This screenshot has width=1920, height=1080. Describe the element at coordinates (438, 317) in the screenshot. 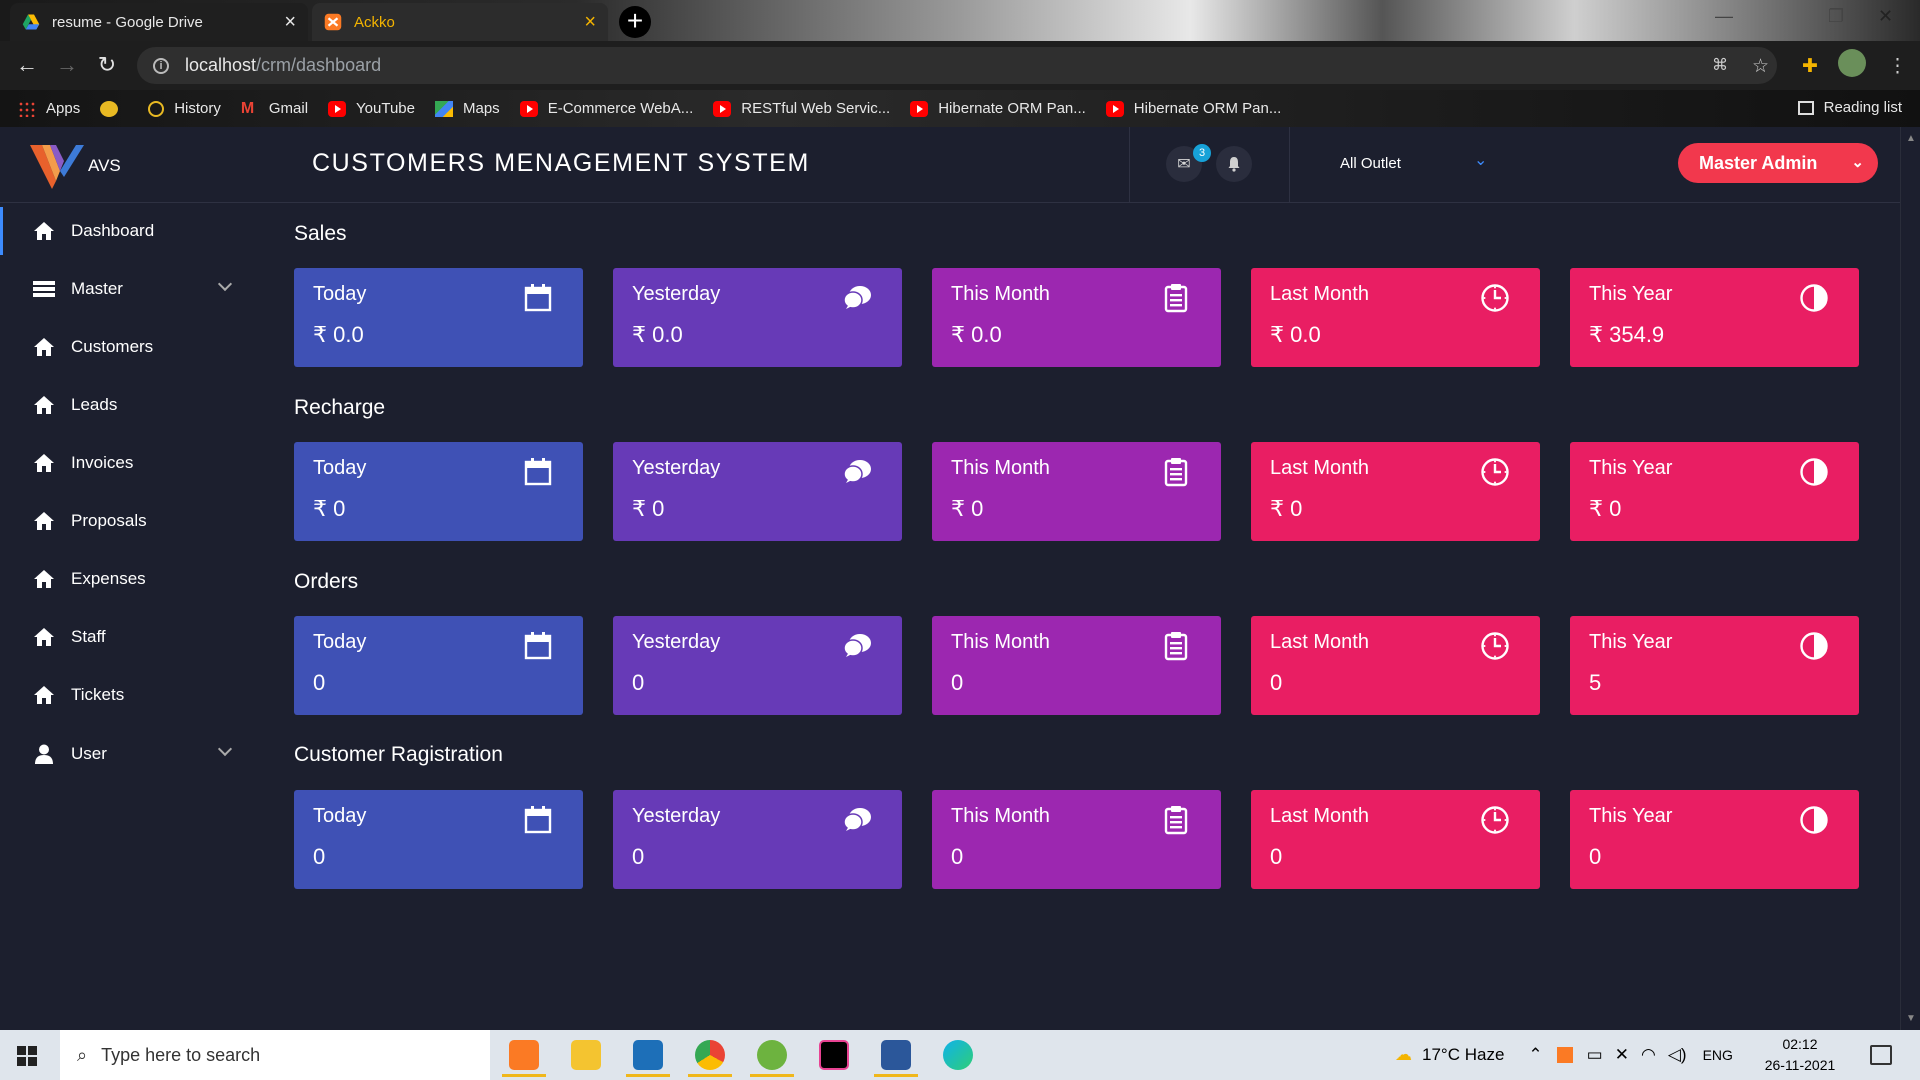

I see `sales-card-today: Today ₹ 0.0` at that location.